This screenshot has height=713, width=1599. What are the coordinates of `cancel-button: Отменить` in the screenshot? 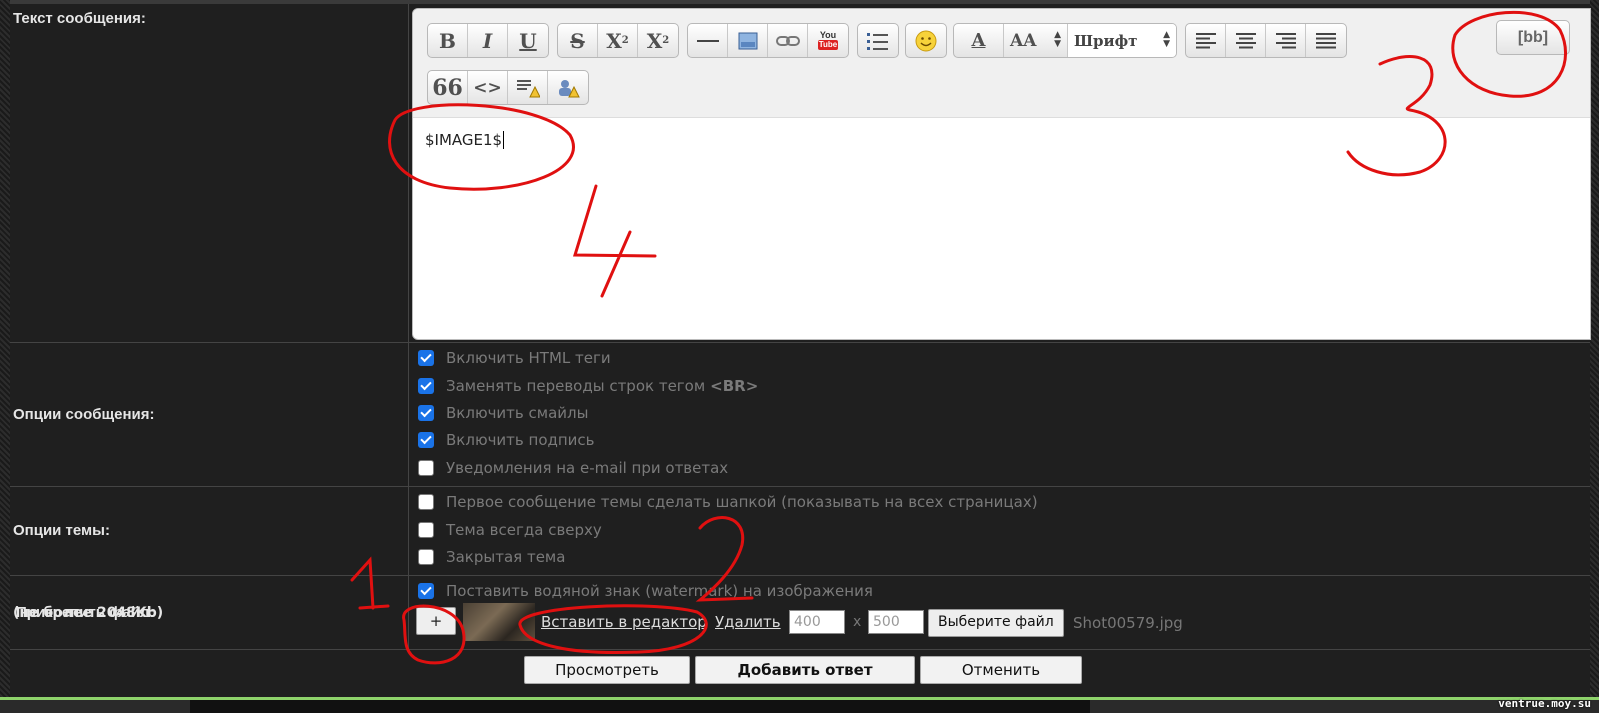 It's located at (1001, 670).